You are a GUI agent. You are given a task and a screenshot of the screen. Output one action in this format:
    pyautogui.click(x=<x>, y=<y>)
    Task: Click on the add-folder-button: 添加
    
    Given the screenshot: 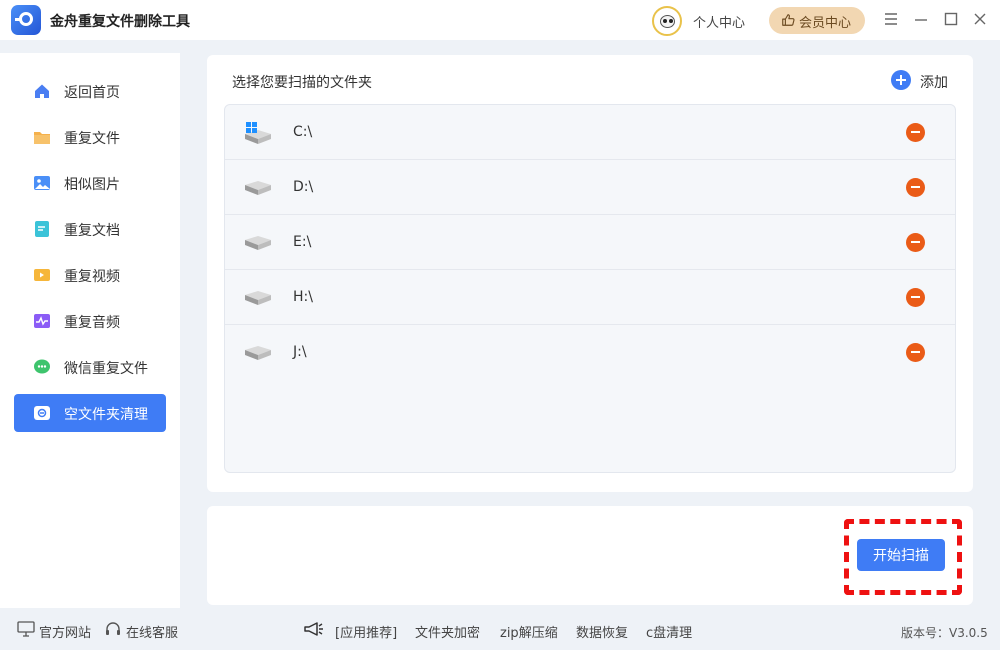 What is the action you would take?
    pyautogui.click(x=924, y=81)
    